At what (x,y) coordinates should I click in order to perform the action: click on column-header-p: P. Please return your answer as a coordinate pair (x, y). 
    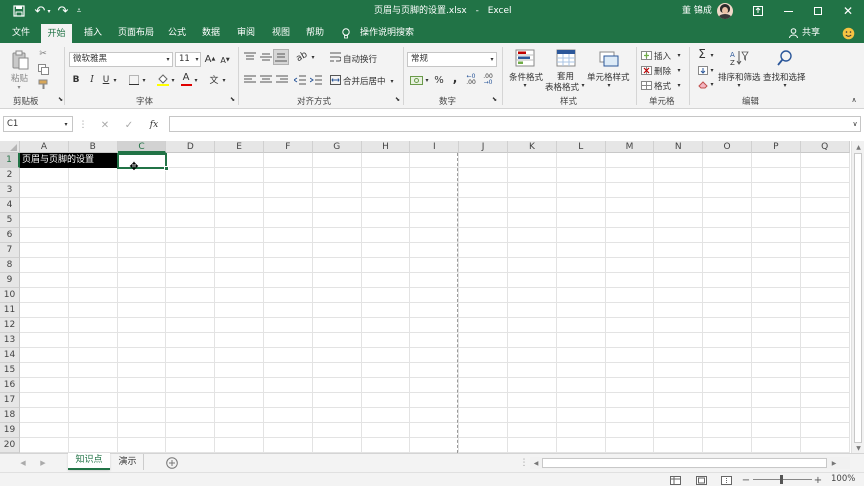
    Looking at the image, I should click on (776, 147).